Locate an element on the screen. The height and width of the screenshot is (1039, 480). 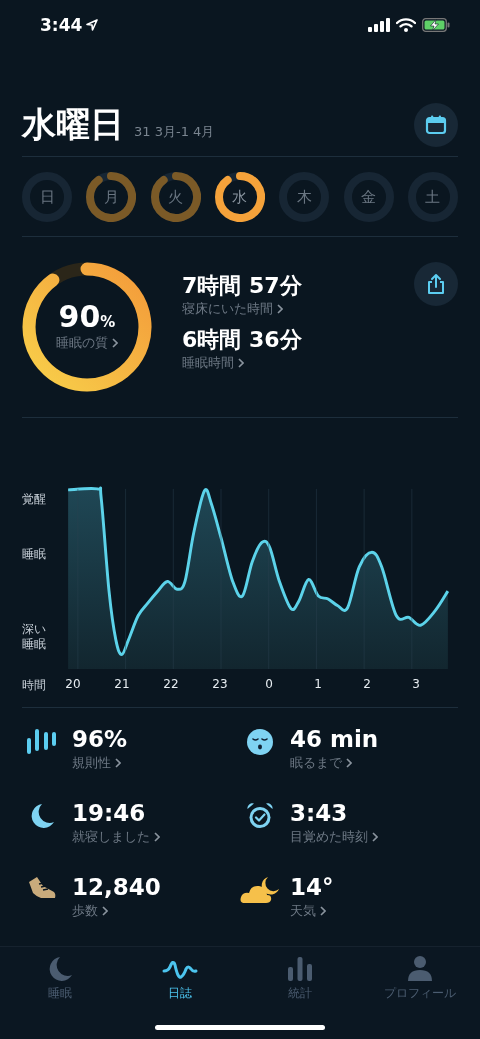
stat-value: 19:46 is located at coordinates (109, 813).